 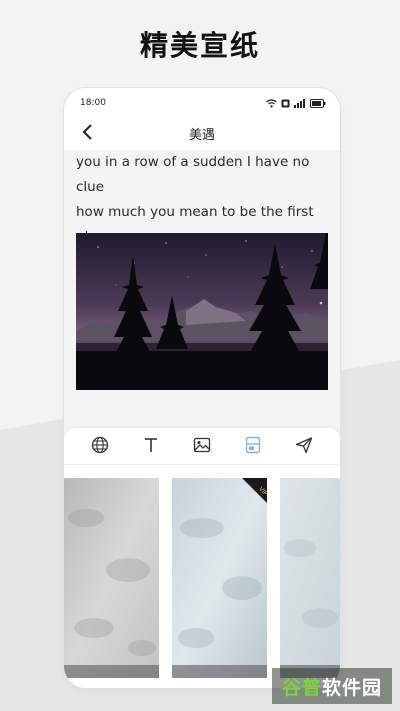 I want to click on globe-button, so click(x=100, y=445).